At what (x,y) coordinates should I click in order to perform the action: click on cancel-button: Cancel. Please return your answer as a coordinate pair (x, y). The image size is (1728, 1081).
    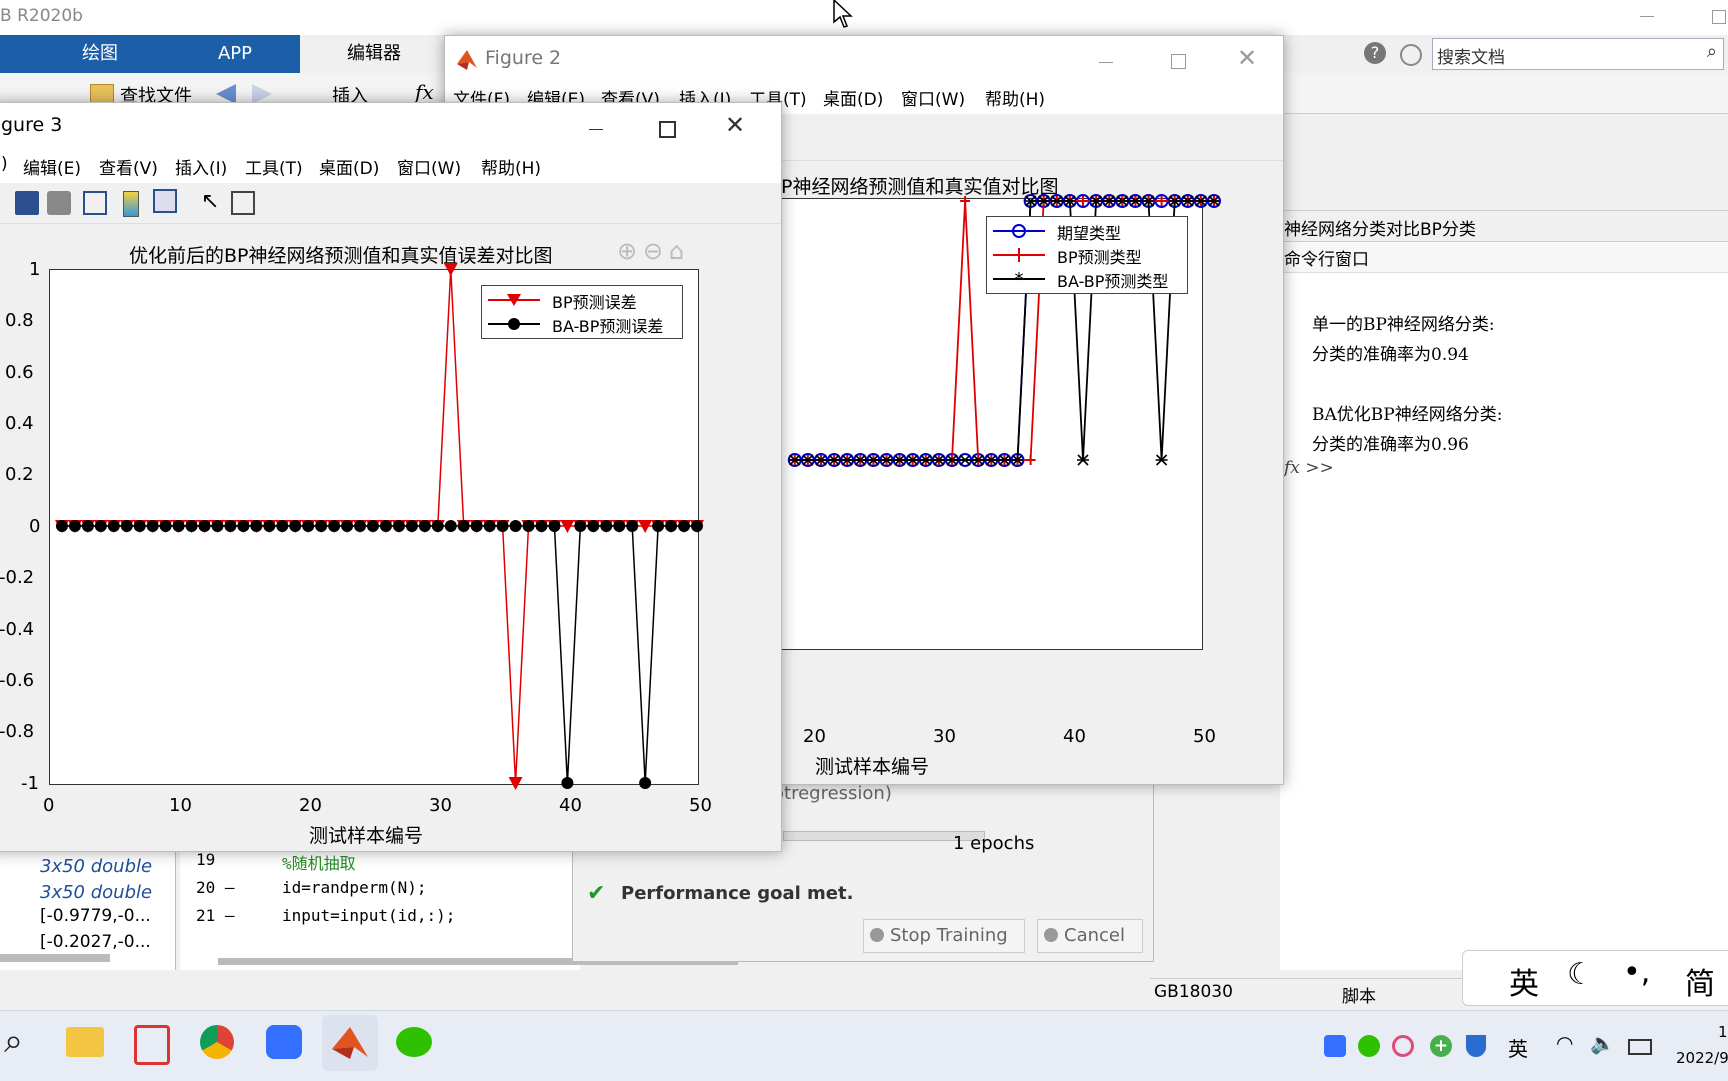
    Looking at the image, I should click on (1090, 936).